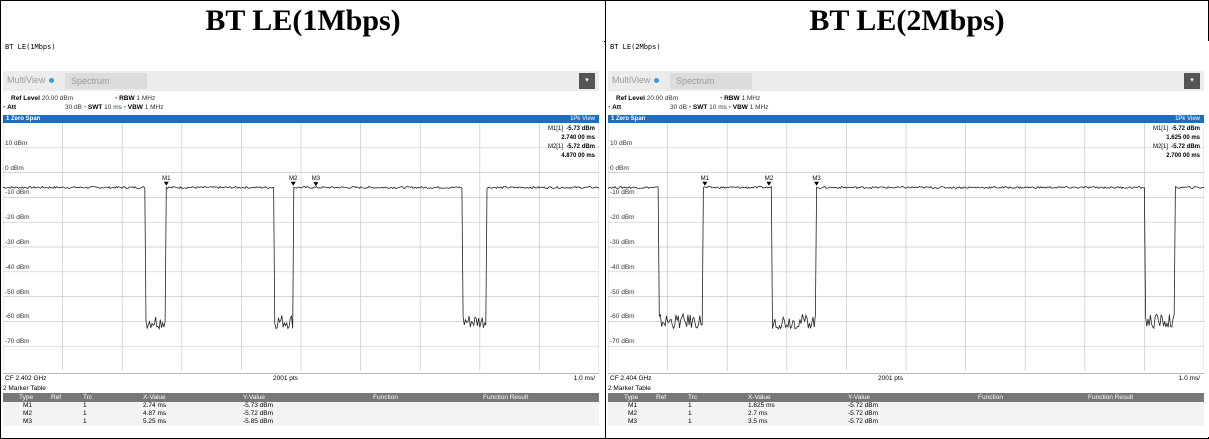 The height and width of the screenshot is (439, 1209). I want to click on plot-footer: CF 2.404 GHz 2001 pts 1.0 ms/, so click(906, 378).